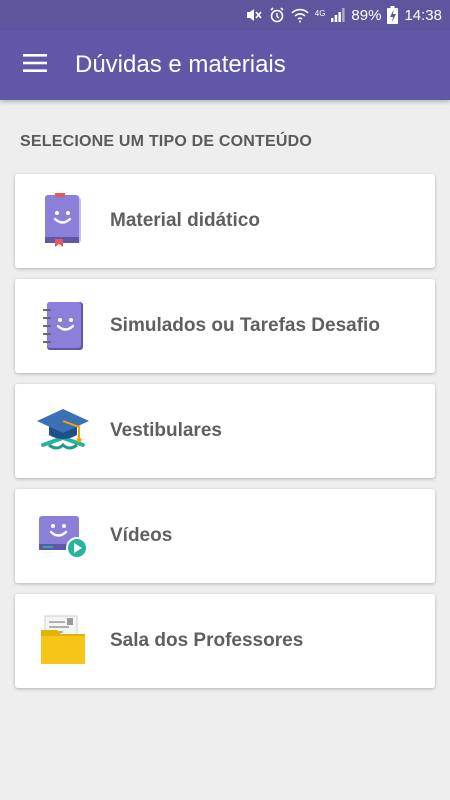 The image size is (450, 800). I want to click on wifi-icon, so click(300, 15).